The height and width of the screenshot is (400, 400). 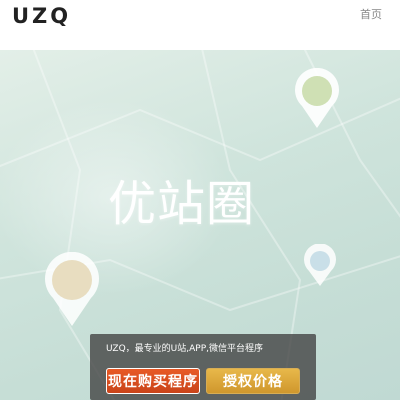 I want to click on site-logo: UZQ, so click(x=41, y=16).